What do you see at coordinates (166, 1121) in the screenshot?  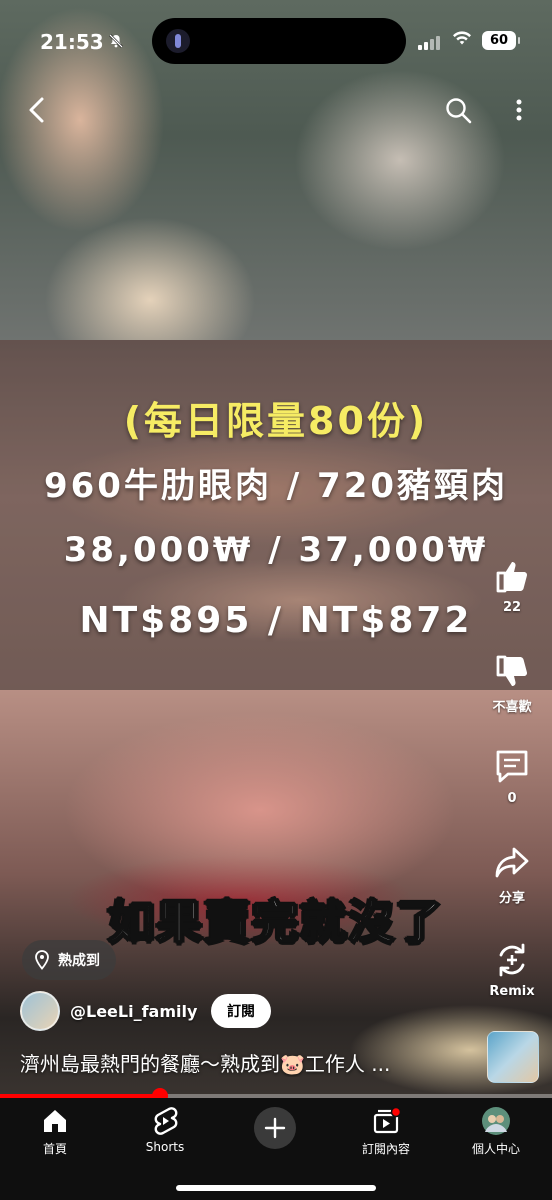 I see `shorts-icon` at bounding box center [166, 1121].